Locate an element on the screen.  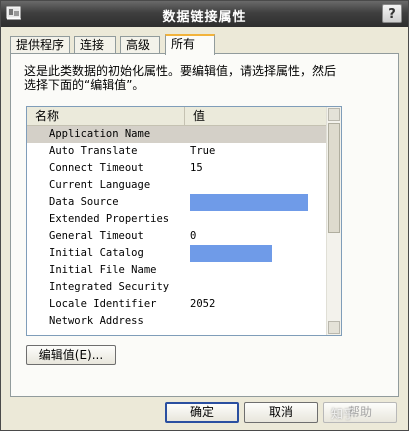
property-name: Integrated Security is located at coordinates (109, 287).